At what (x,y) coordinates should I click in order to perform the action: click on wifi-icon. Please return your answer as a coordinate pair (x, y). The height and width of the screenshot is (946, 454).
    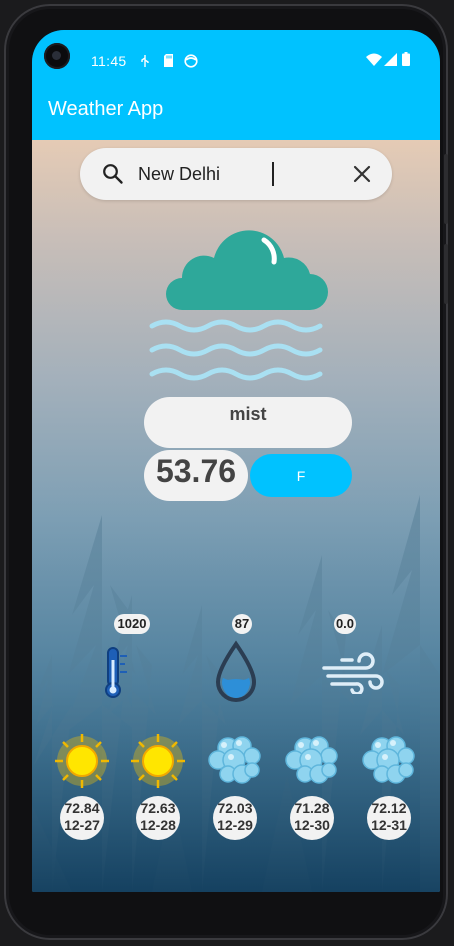
    Looking at the image, I should click on (374, 59).